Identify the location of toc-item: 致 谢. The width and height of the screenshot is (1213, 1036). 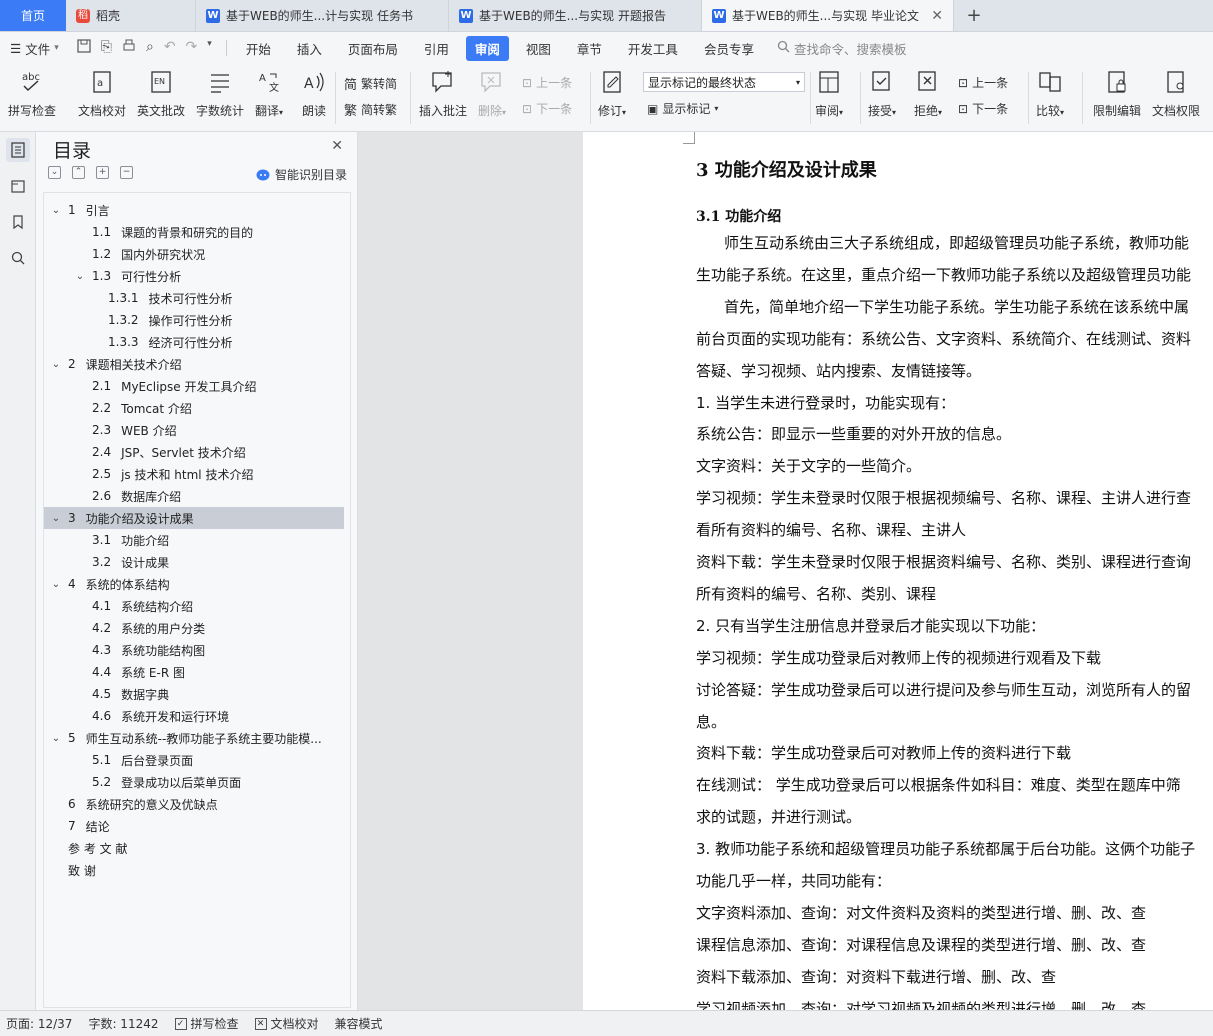
(194, 870).